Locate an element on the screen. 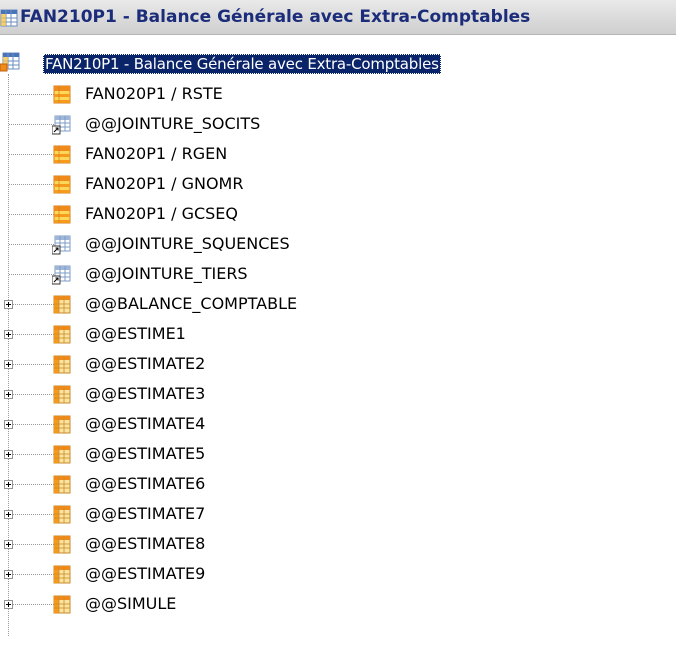 The width and height of the screenshot is (676, 653). tree-item: @@ESTIMATE8 is located at coordinates (338, 545).